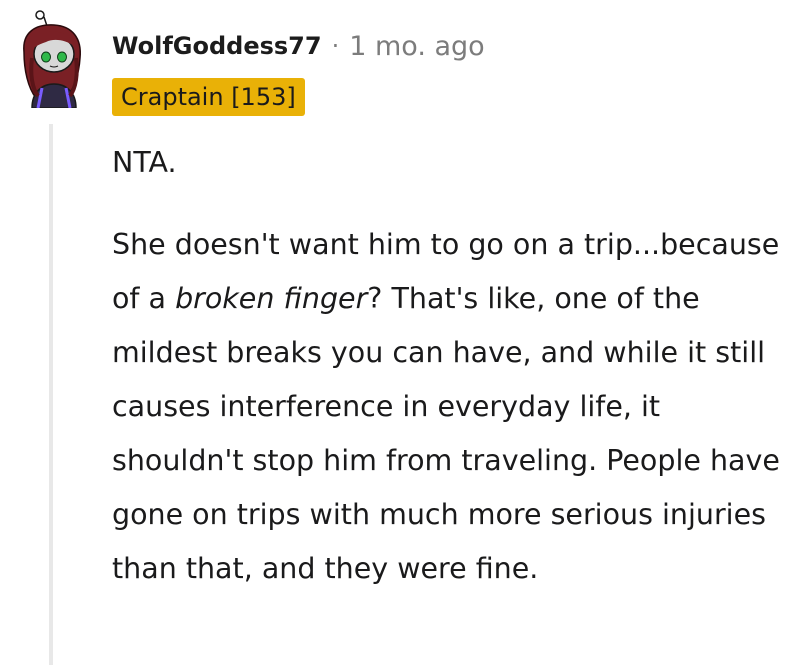 The width and height of the screenshot is (802, 665). Describe the element at coordinates (208, 97) in the screenshot. I see `user-flair-badge: Craptain [153]` at that location.